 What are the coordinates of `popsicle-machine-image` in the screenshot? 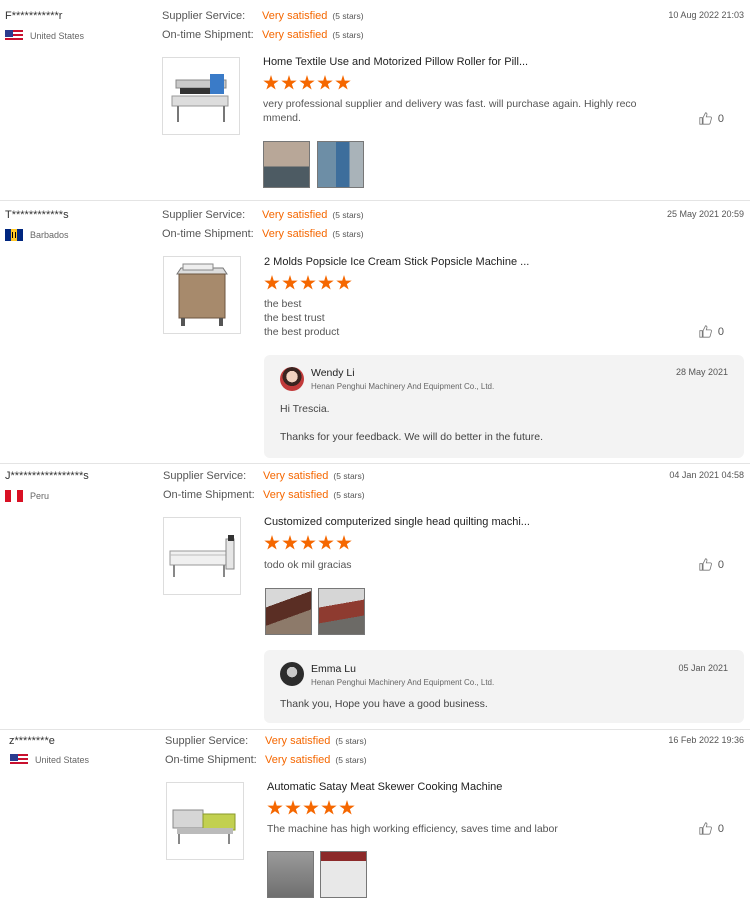 It's located at (202, 294).